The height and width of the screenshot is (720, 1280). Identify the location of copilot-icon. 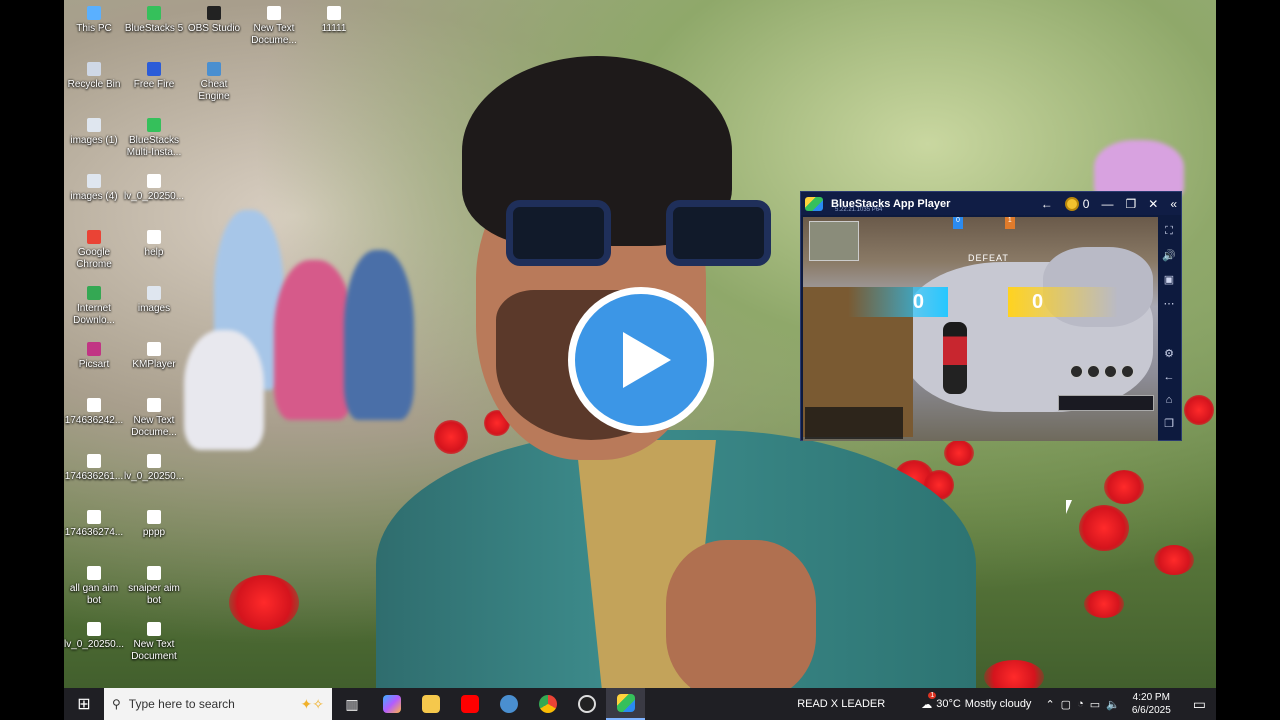
(391, 704).